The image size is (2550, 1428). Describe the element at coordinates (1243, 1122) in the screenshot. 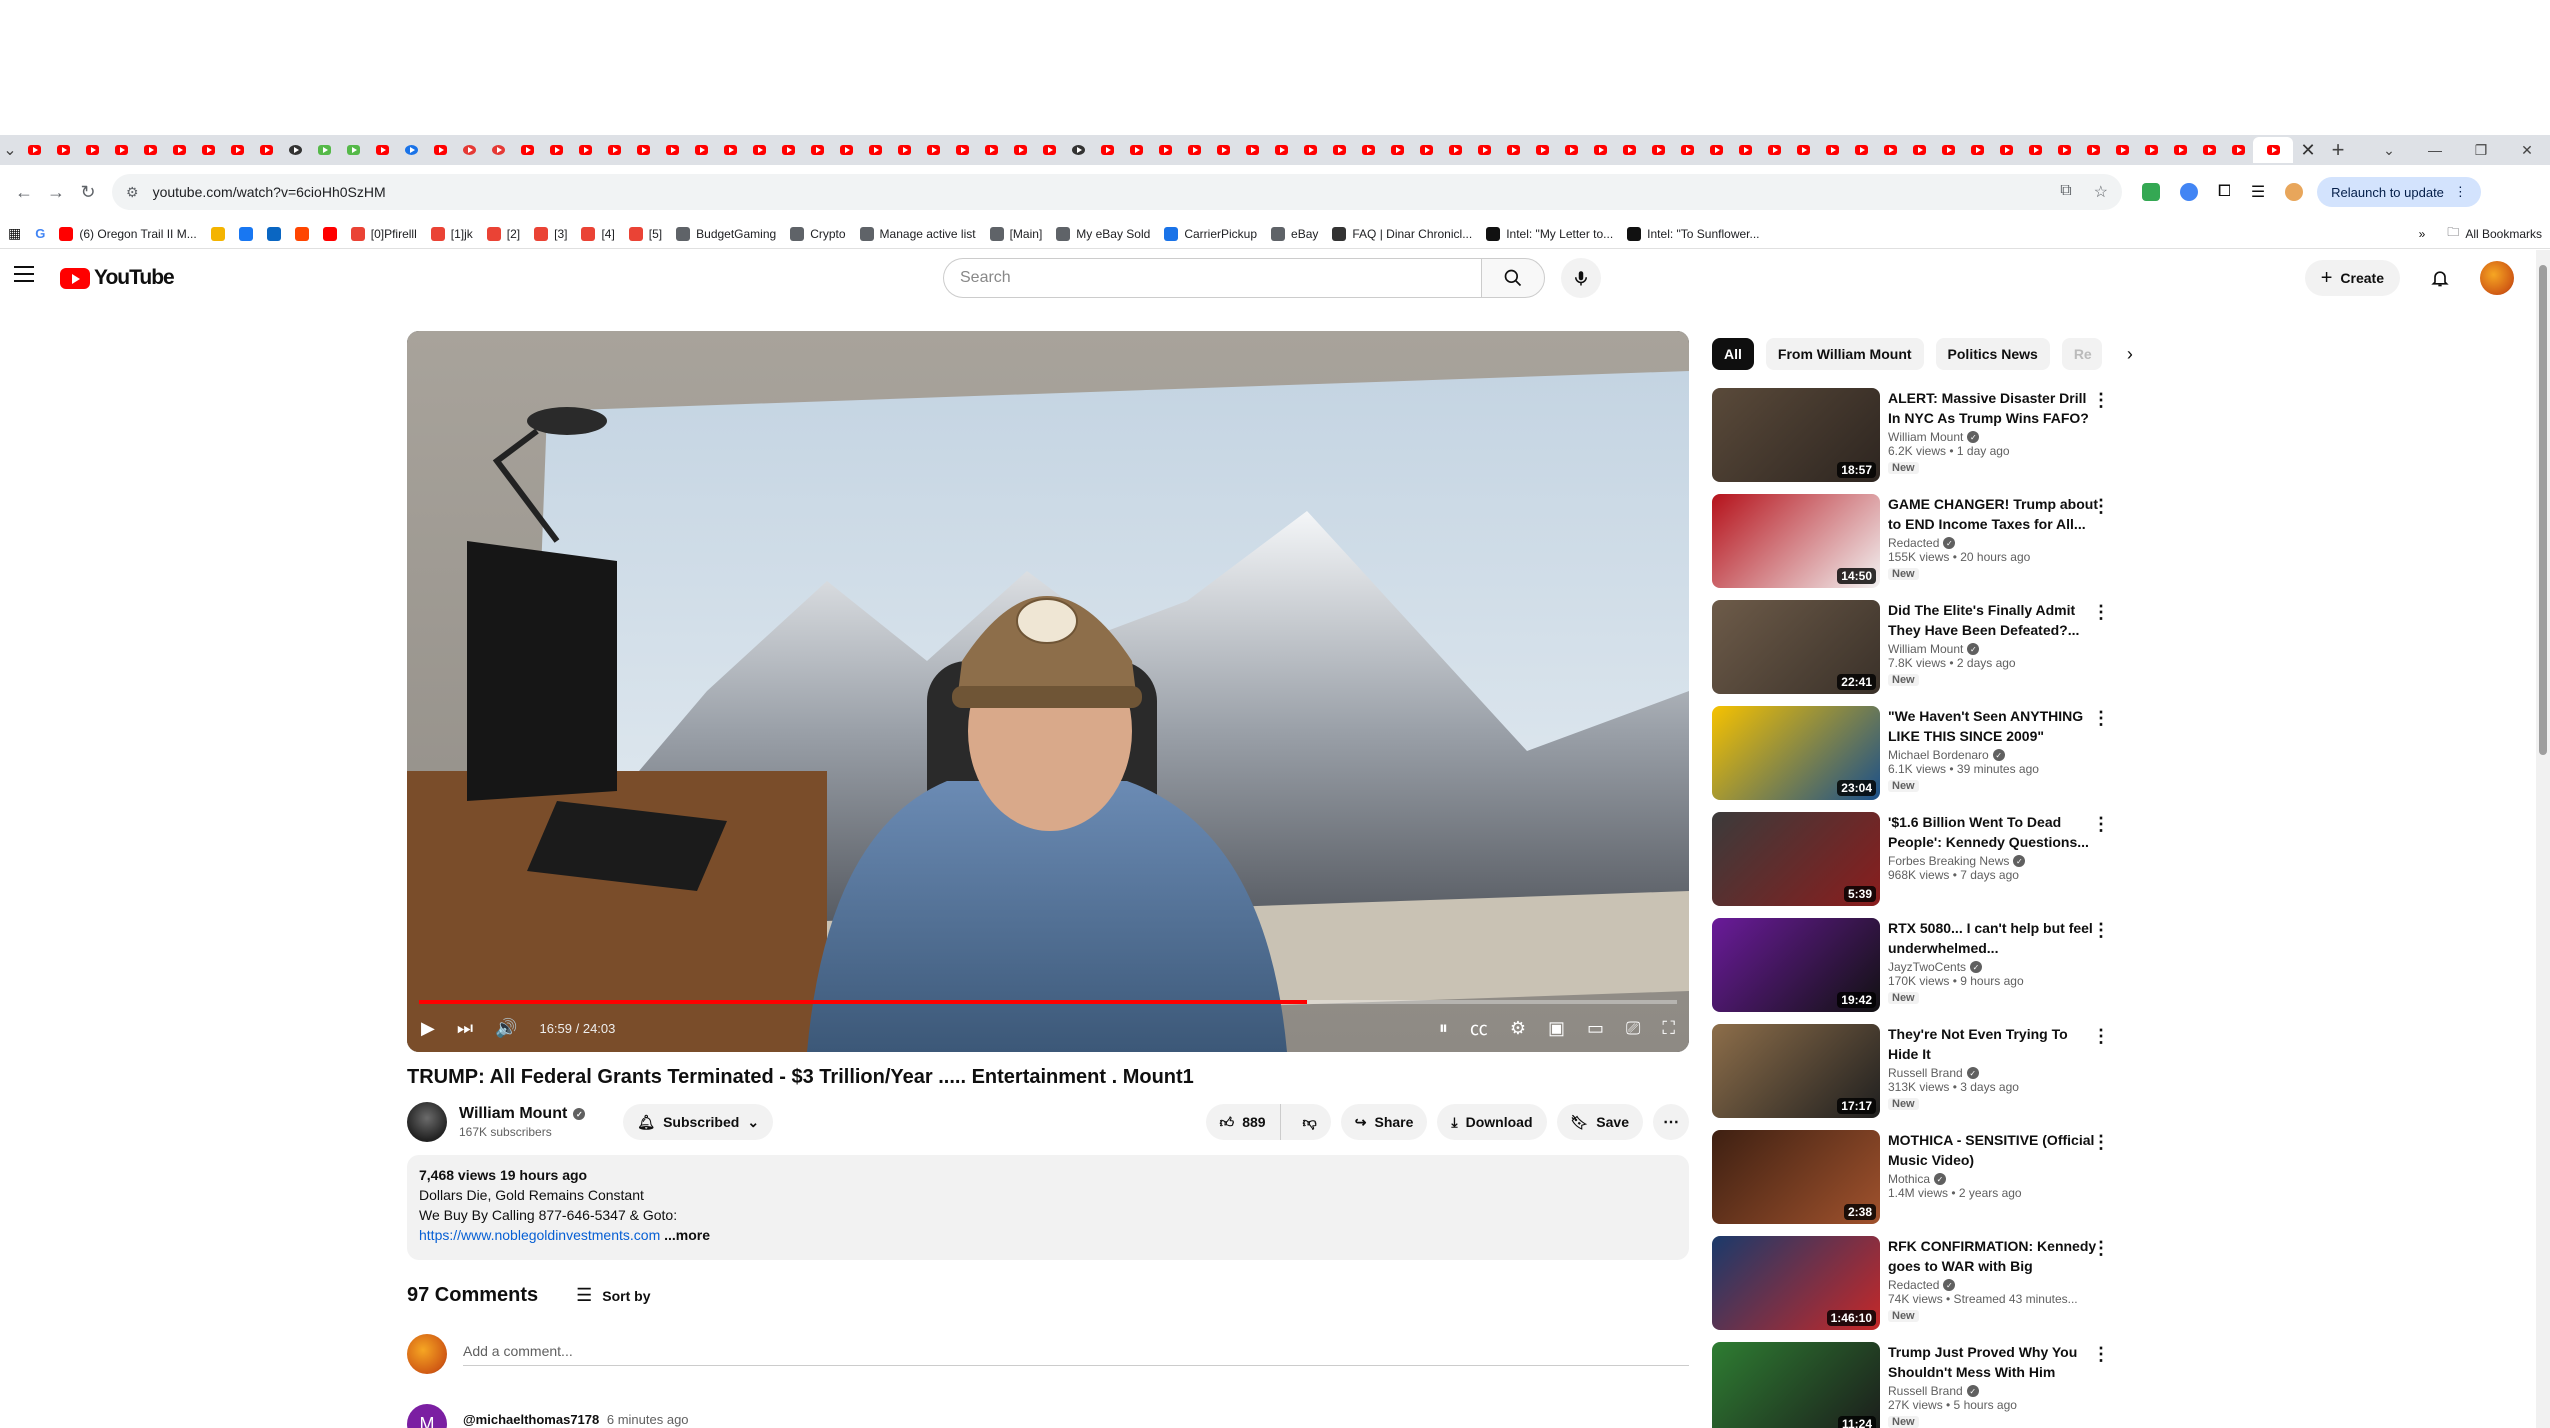

I see `like-button: 👍︎ 889` at that location.